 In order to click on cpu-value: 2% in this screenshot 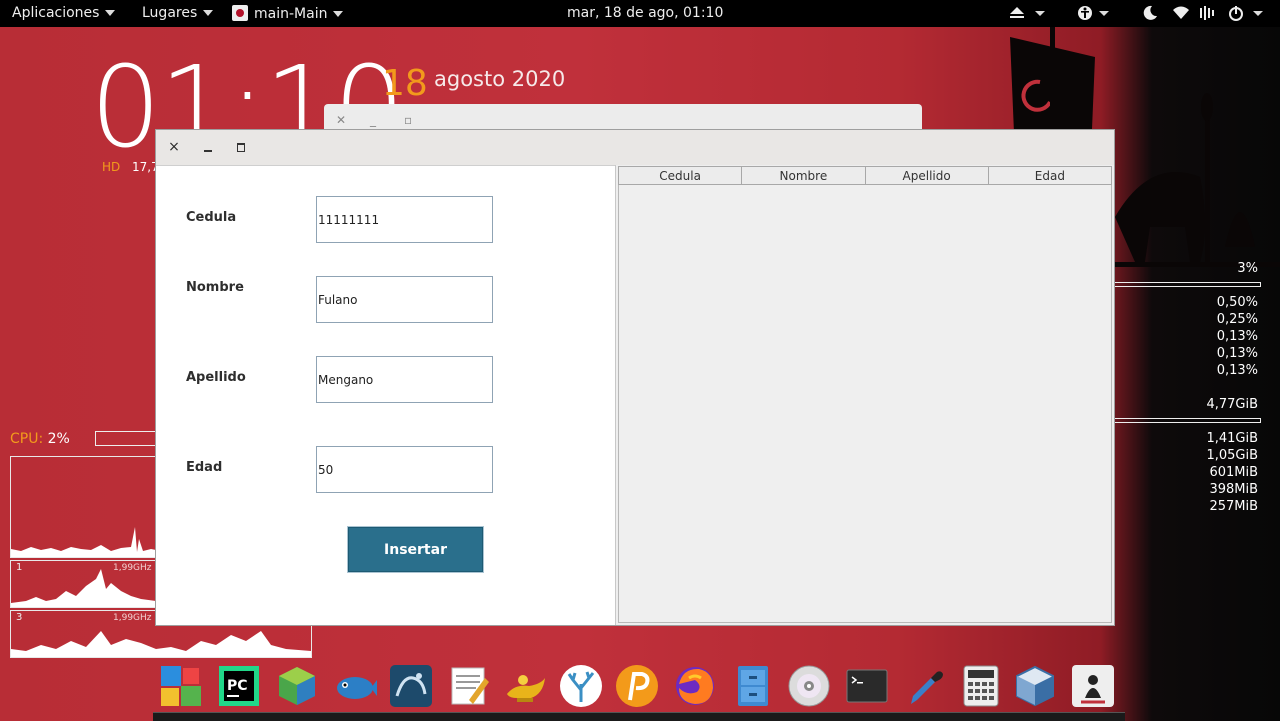, I will do `click(58, 439)`.